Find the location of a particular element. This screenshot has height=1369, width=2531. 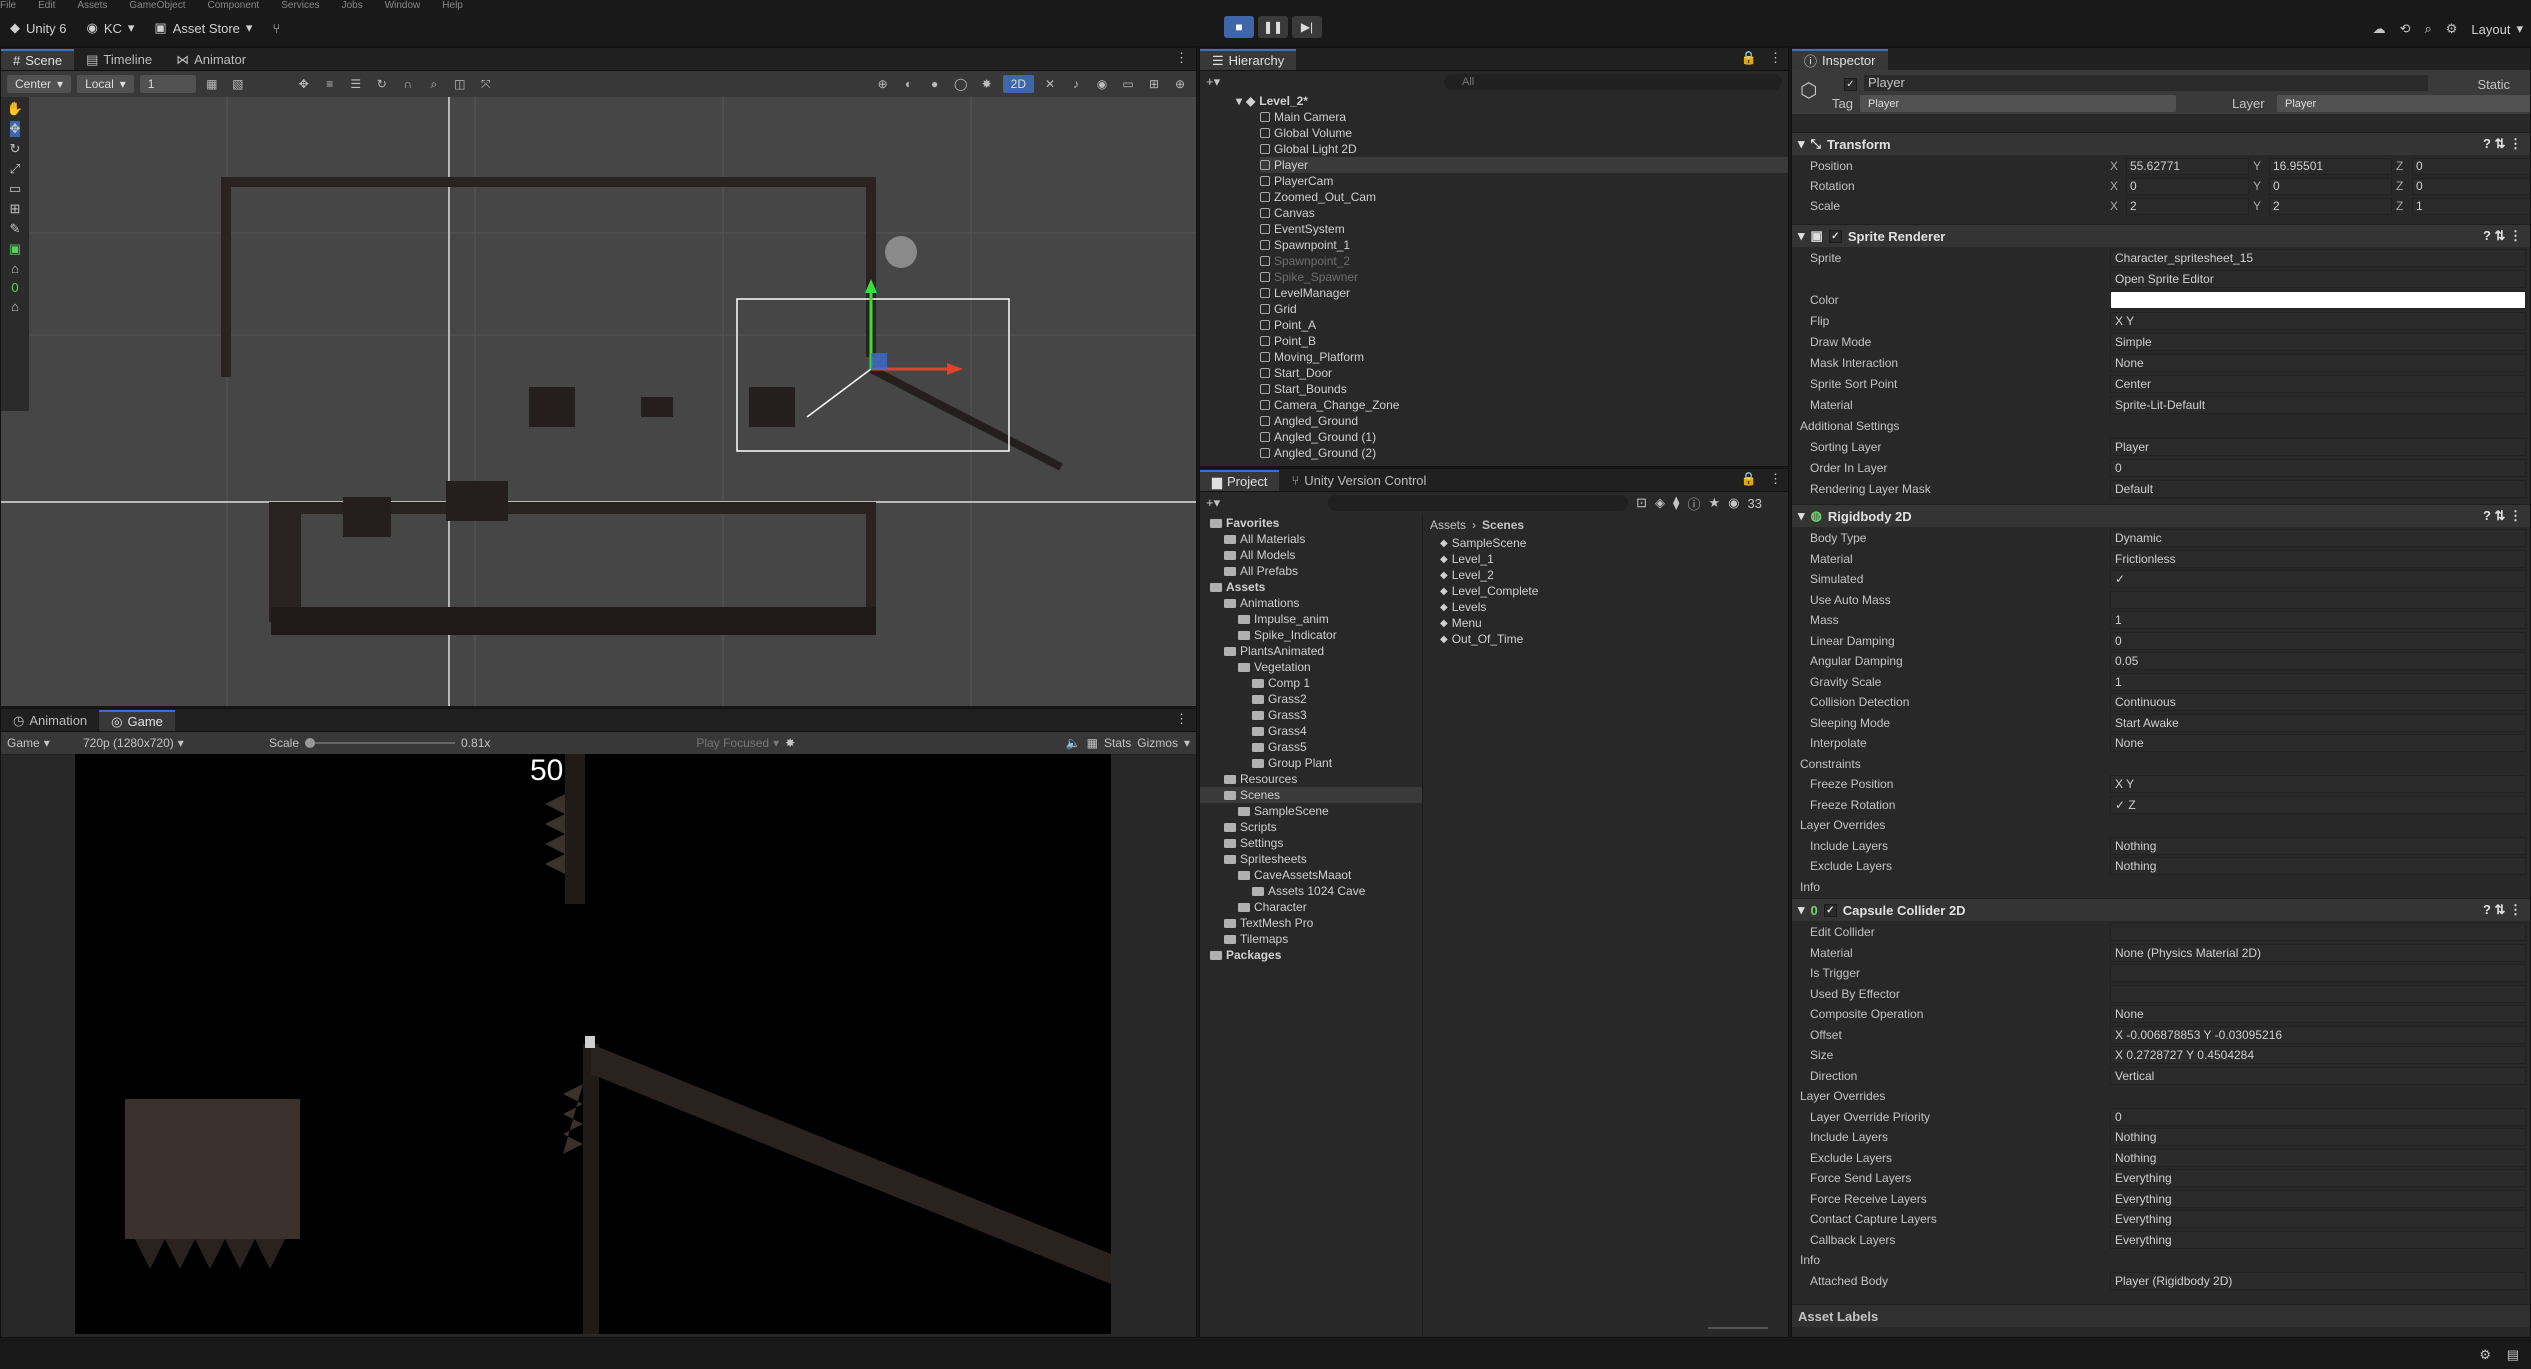

tab-animation: ◷ Animation is located at coordinates (50, 720).